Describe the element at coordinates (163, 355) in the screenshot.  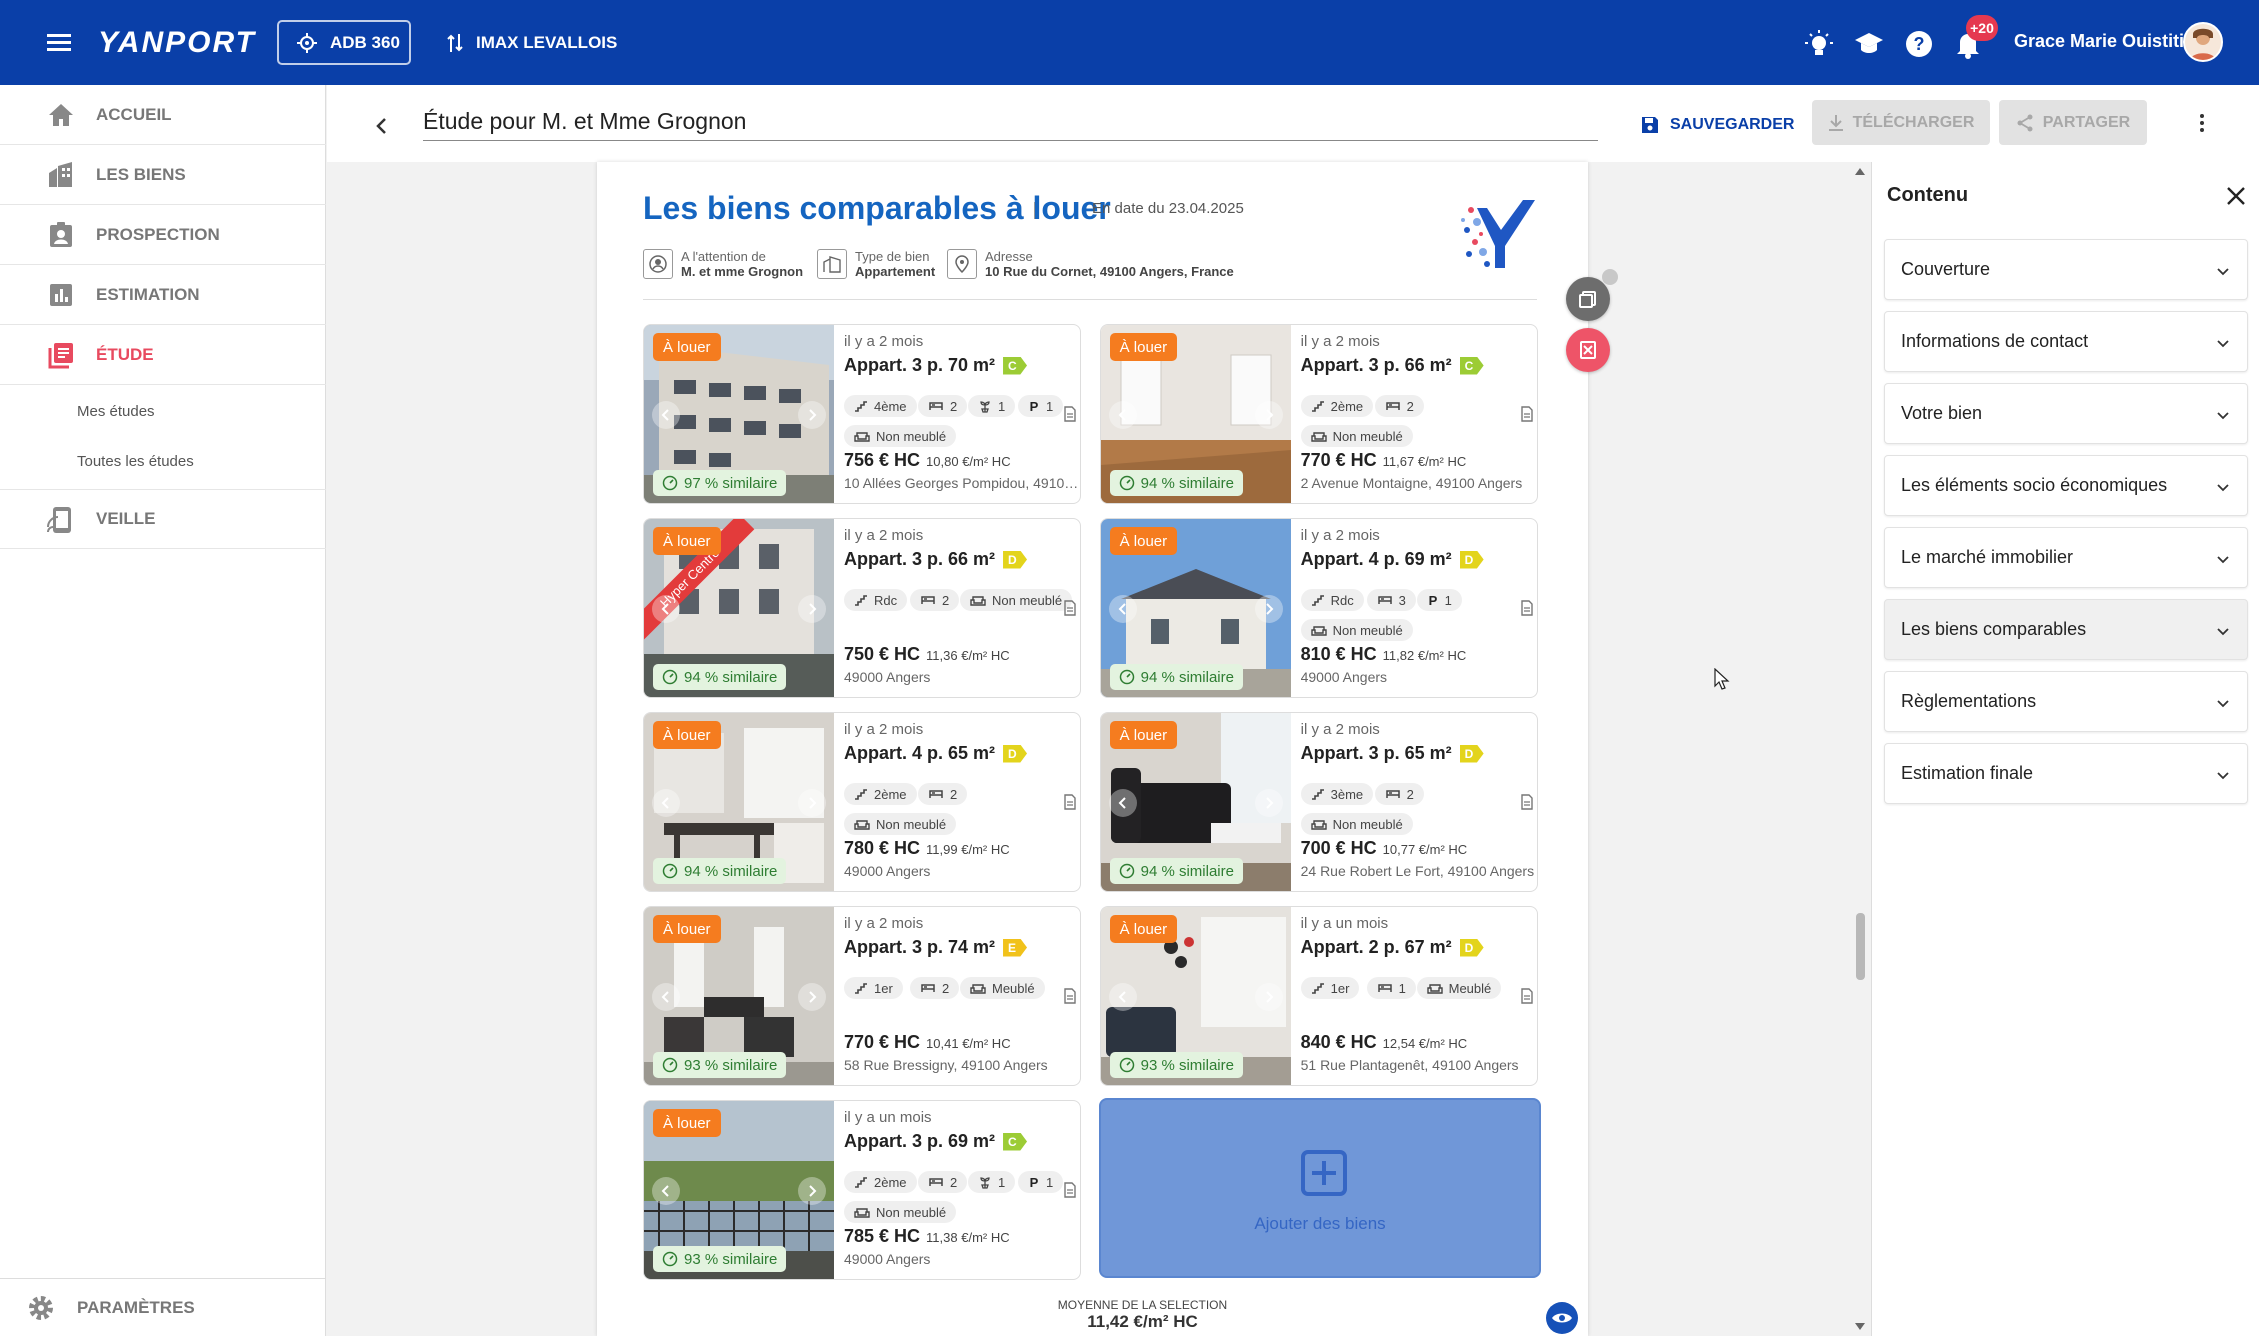
I see `sidebar-item-etude: ÉTUDE` at that location.